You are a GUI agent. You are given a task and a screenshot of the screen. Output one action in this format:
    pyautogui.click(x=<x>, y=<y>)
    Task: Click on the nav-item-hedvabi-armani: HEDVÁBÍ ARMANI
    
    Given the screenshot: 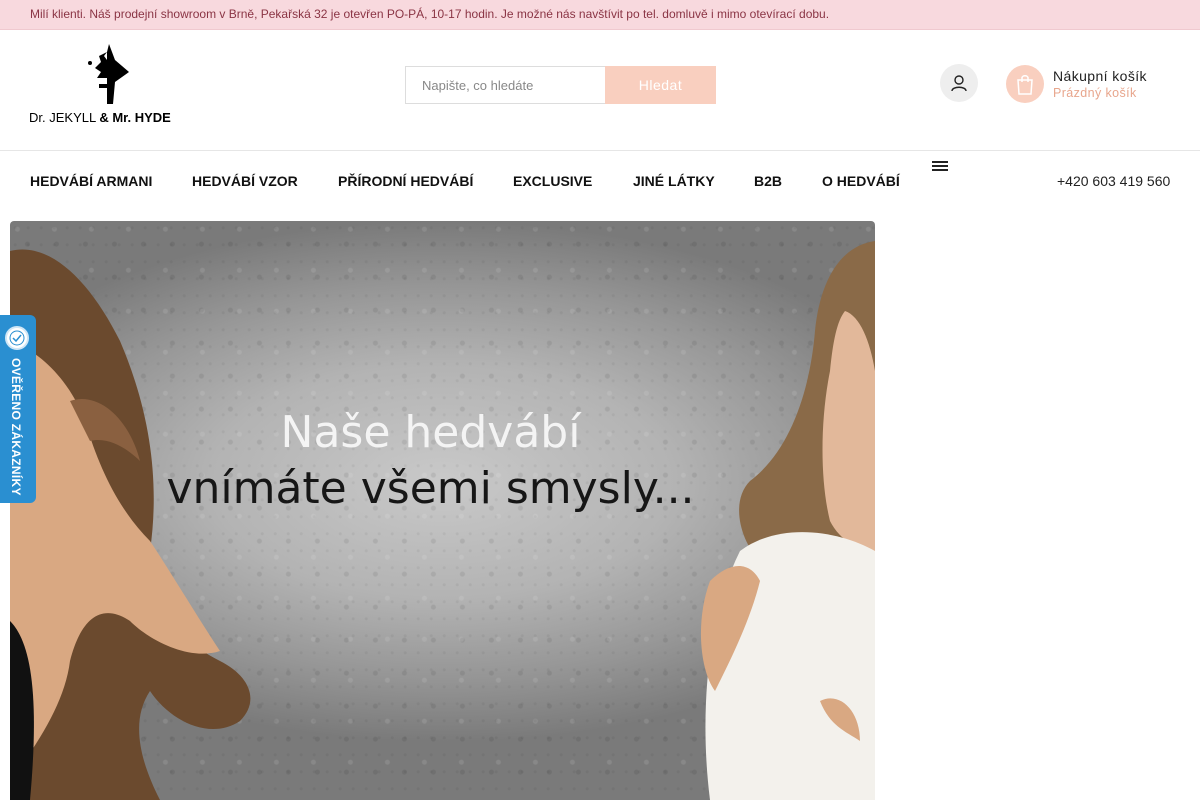 What is the action you would take?
    pyautogui.click(x=91, y=181)
    